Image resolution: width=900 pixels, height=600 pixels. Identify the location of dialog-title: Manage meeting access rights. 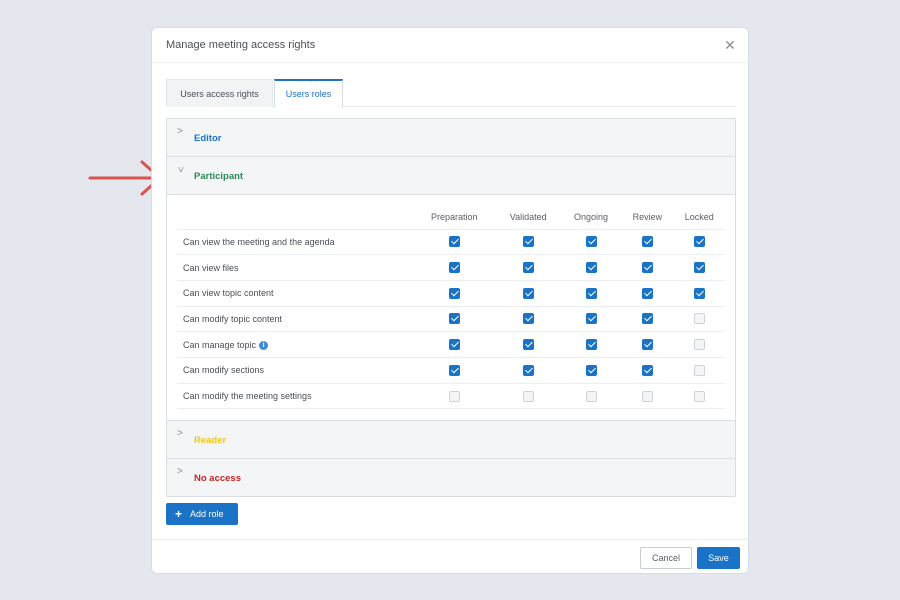
(241, 45).